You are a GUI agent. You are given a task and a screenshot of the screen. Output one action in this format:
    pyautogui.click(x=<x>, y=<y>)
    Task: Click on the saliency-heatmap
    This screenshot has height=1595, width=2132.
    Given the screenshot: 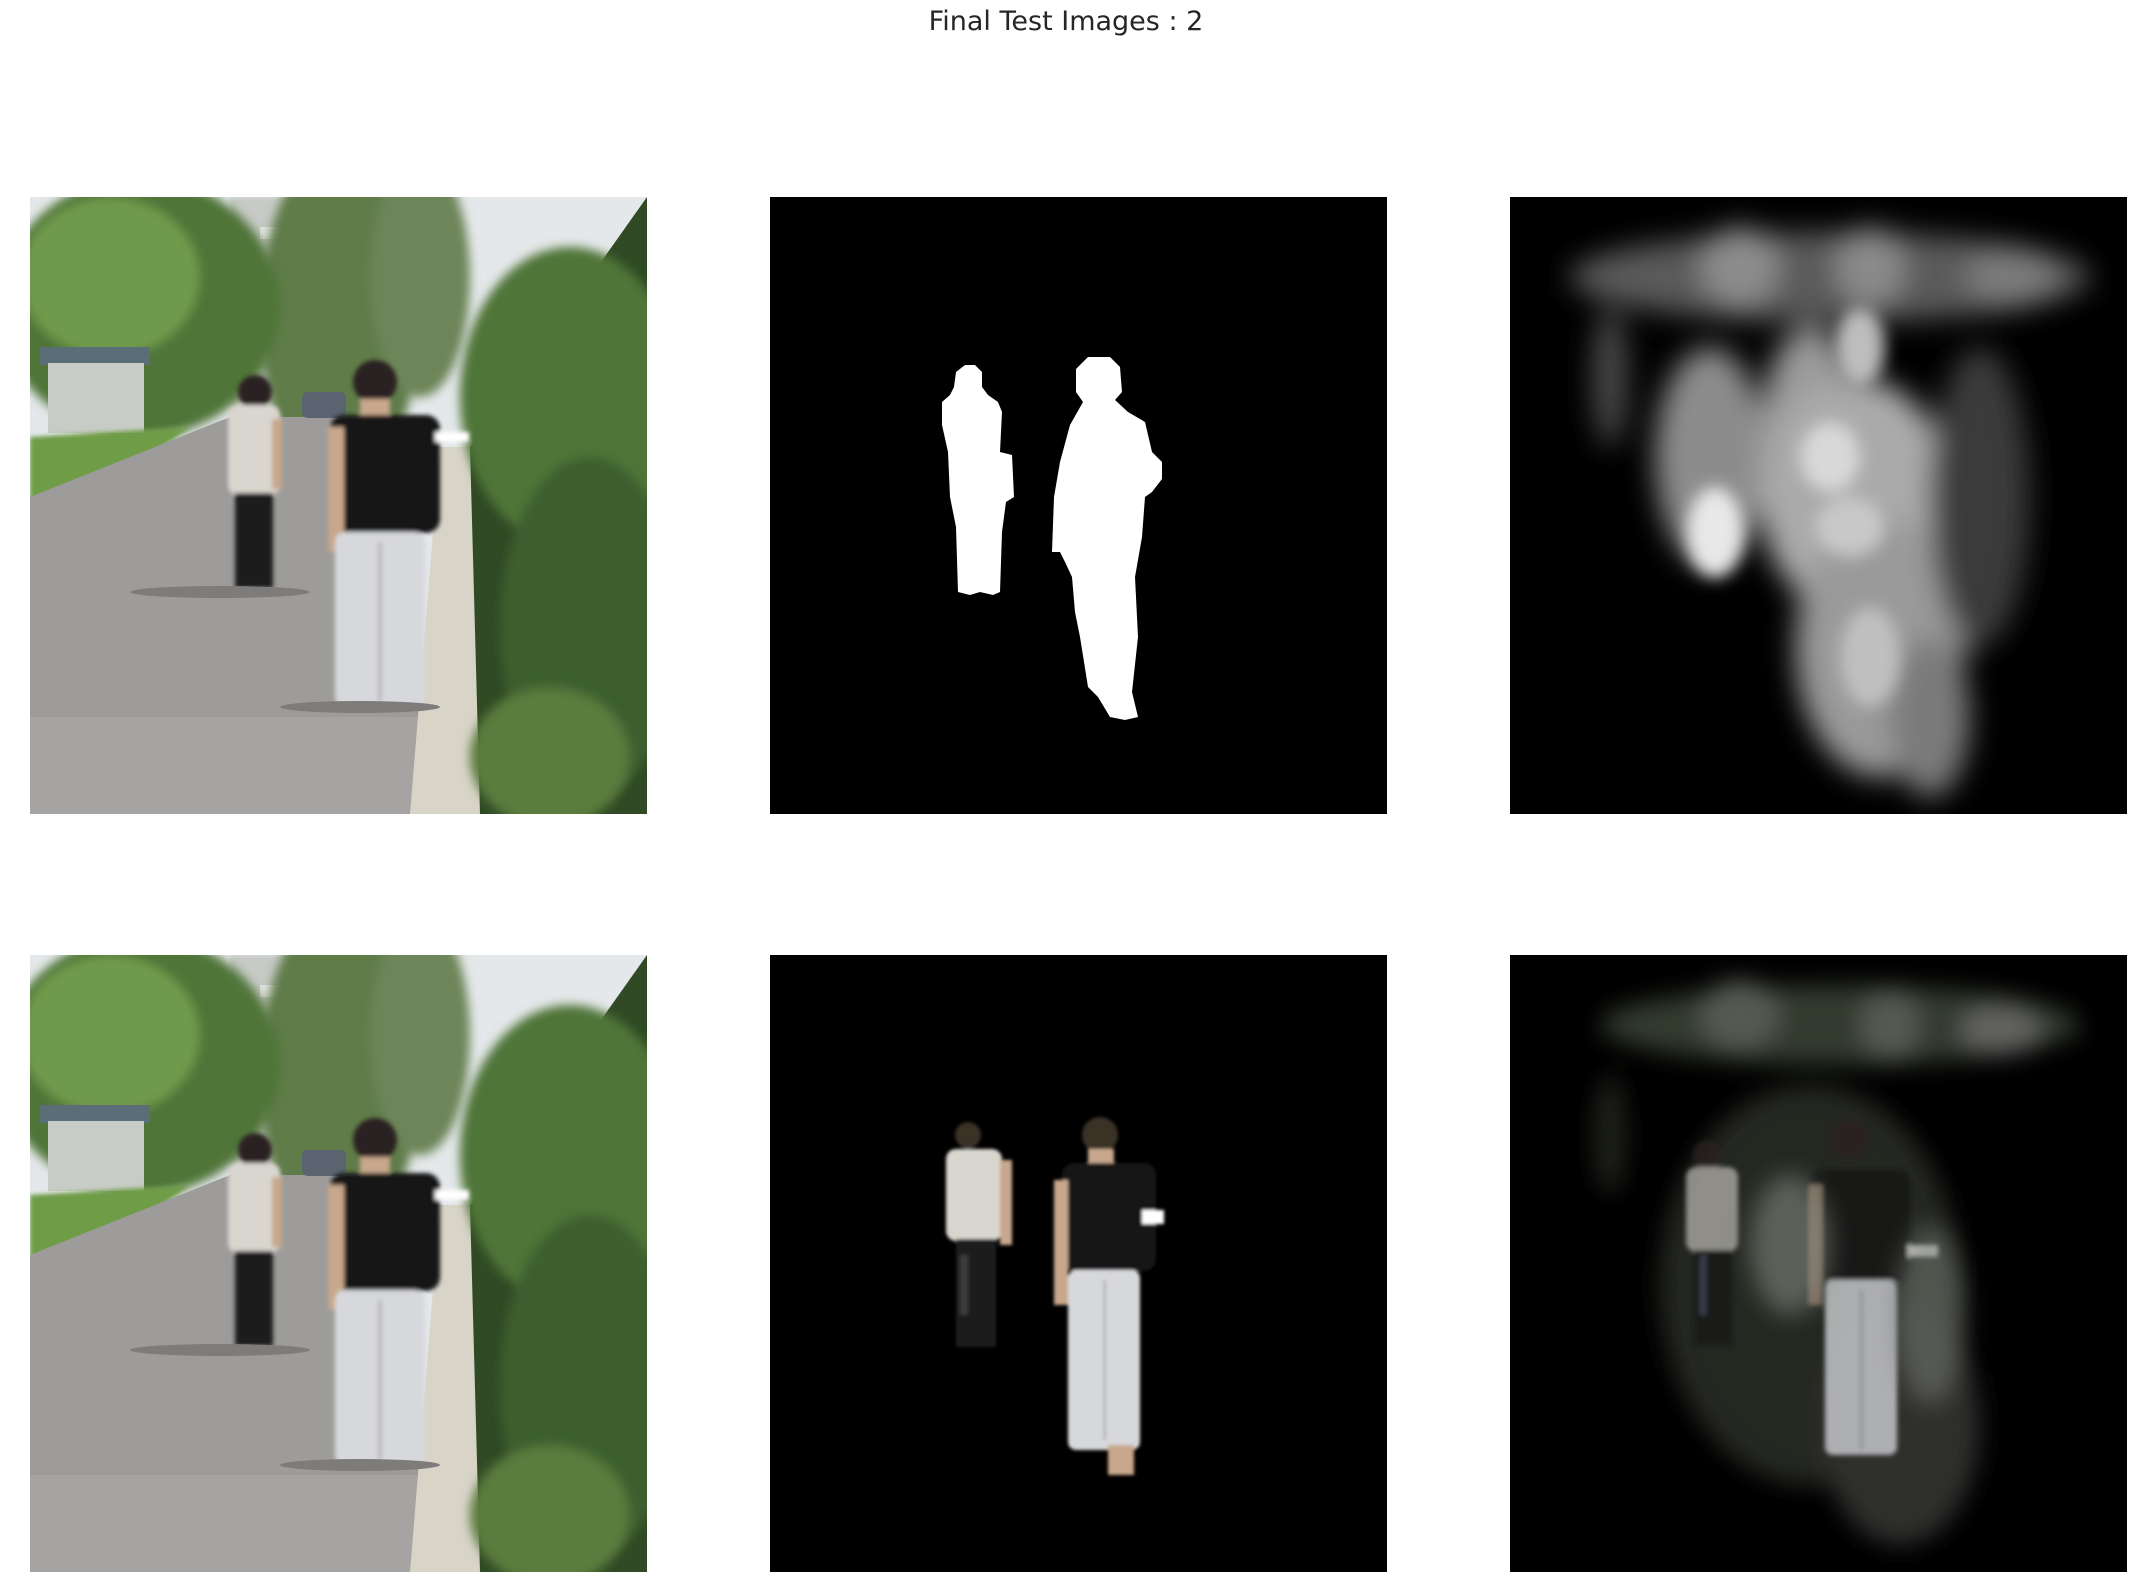 What is the action you would take?
    pyautogui.click(x=1818, y=505)
    